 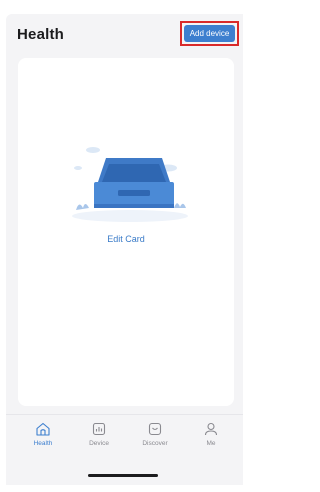 What do you see at coordinates (99, 429) in the screenshot?
I see `device-icon` at bounding box center [99, 429].